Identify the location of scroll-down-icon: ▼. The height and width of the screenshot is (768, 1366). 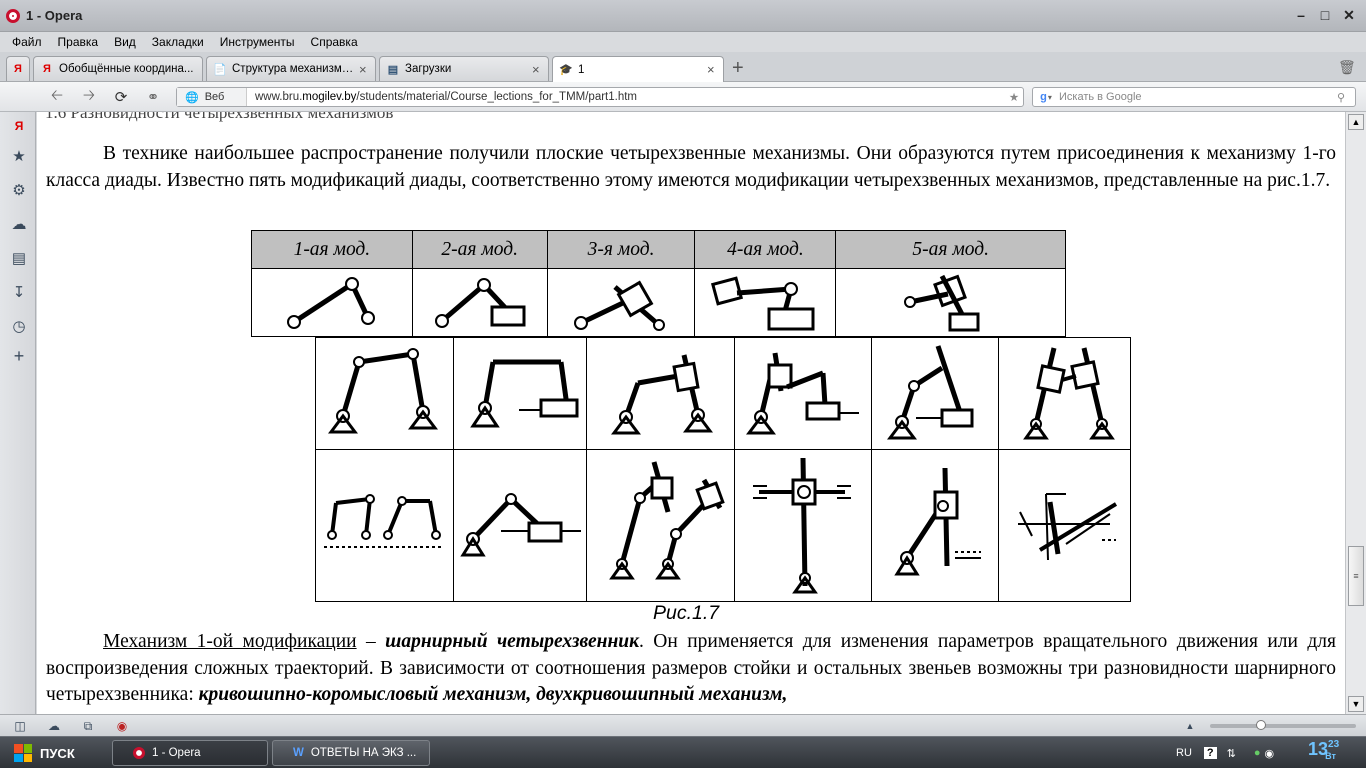
(1356, 704).